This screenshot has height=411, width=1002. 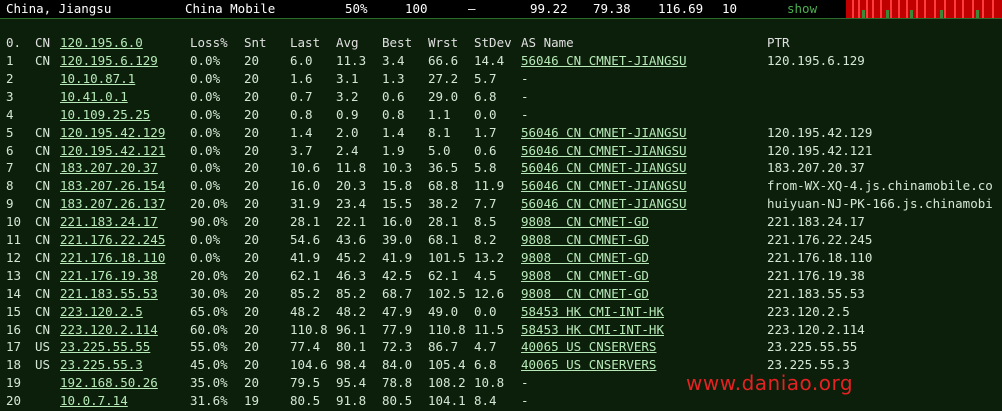 I want to click on last-value: 1.4, so click(x=301, y=132).